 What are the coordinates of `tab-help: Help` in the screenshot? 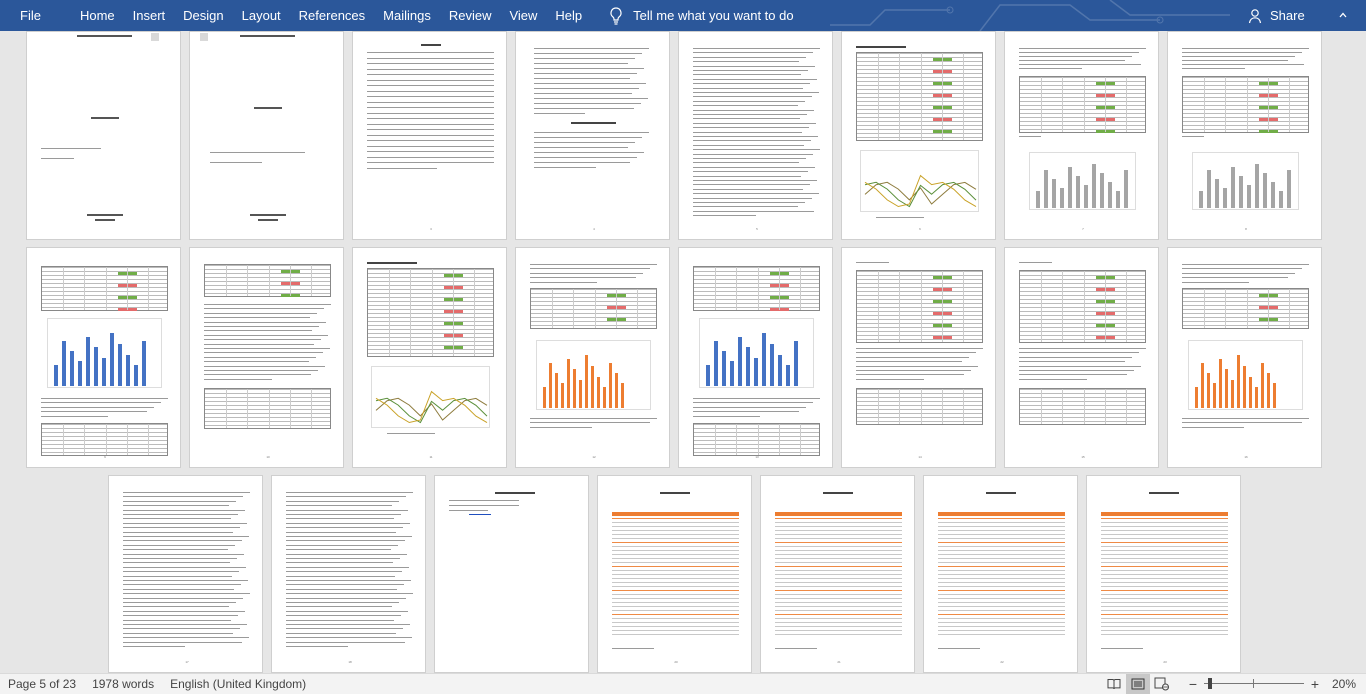 It's located at (568, 15).